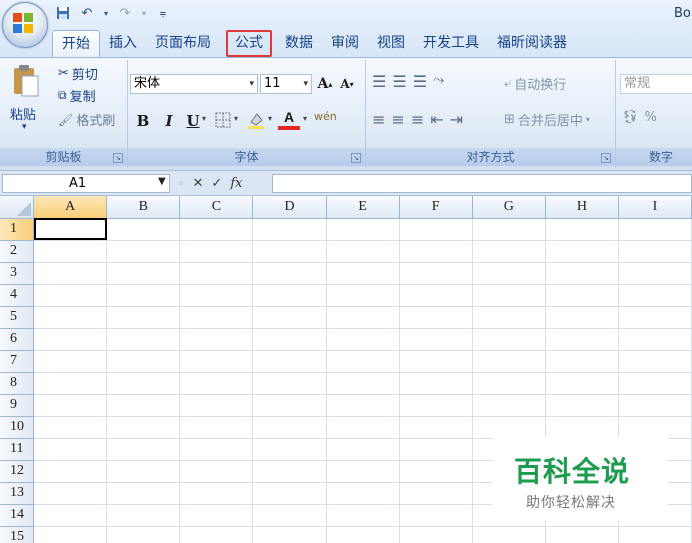 This screenshot has width=692, height=543. I want to click on merge-dropdown-icon: ▾, so click(588, 119).